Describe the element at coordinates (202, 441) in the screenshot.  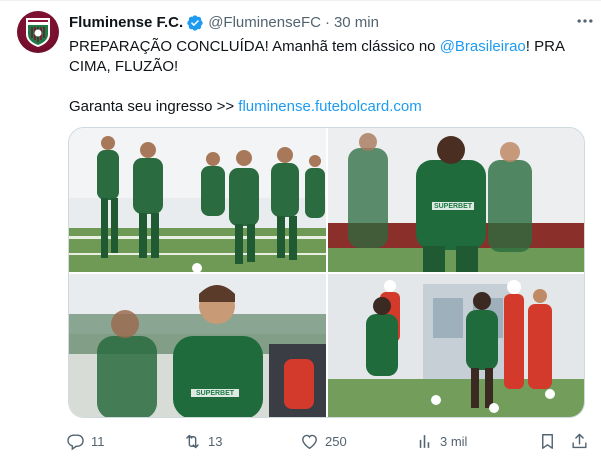
I see `repost-button: 13` at that location.